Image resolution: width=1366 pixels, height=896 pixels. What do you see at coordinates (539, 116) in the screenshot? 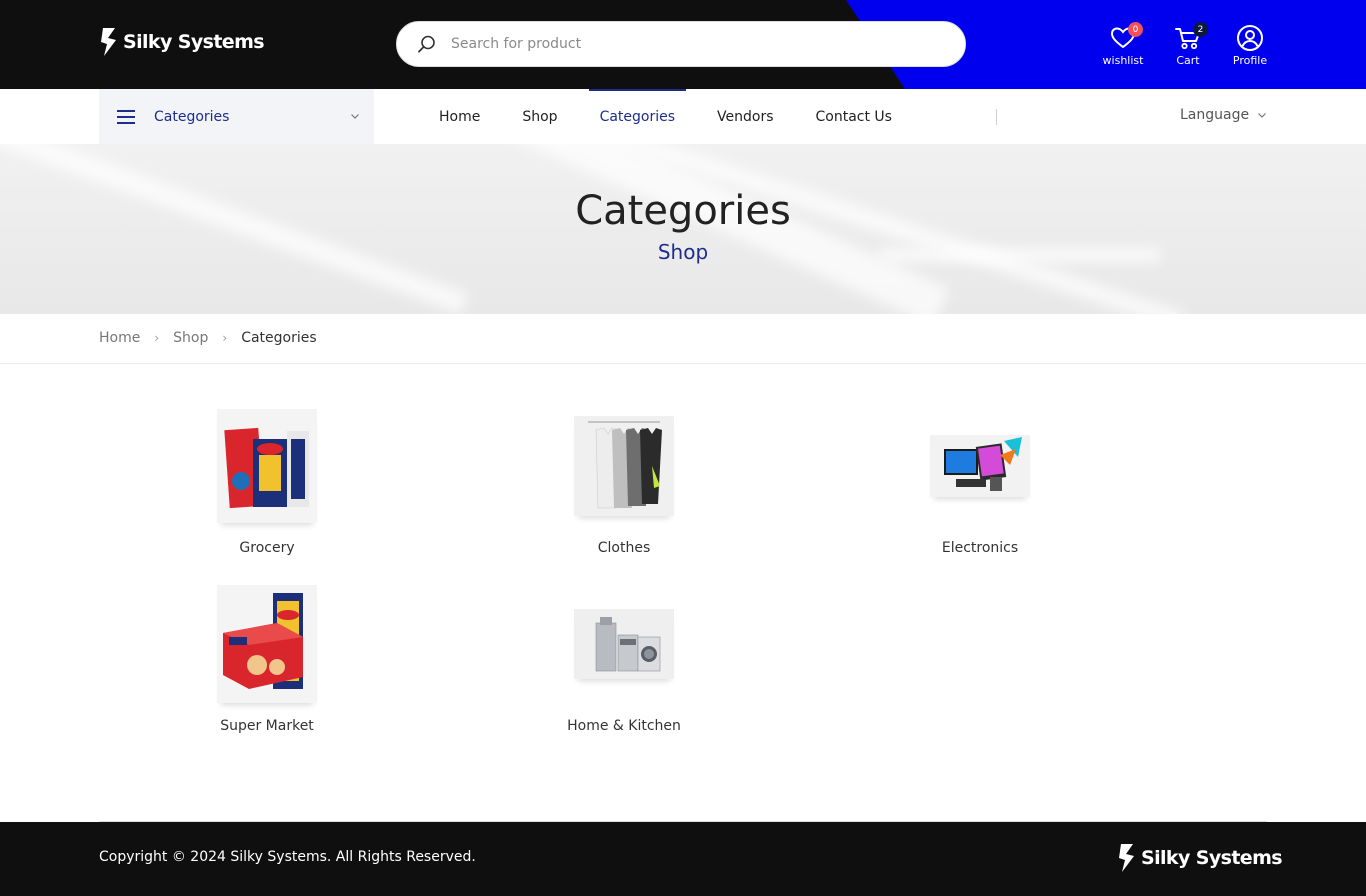
I see `nav-link-shop: Shop` at bounding box center [539, 116].